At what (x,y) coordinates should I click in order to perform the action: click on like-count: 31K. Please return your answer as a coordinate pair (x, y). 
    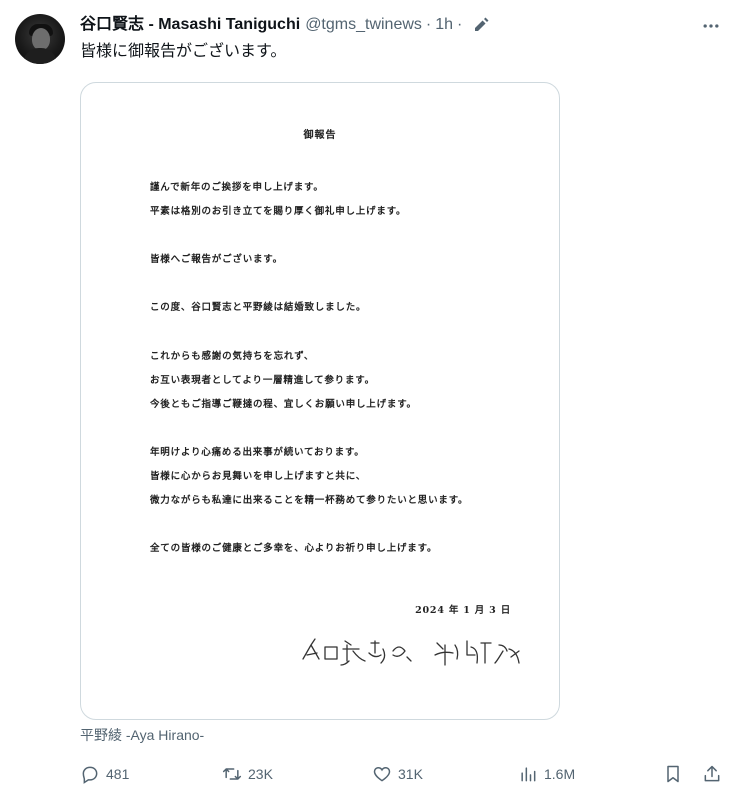
    Looking at the image, I should click on (410, 774).